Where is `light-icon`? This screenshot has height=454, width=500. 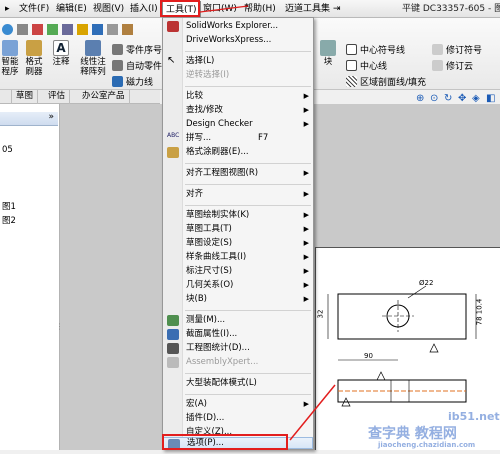
light-icon is located at coordinates (82, 29).